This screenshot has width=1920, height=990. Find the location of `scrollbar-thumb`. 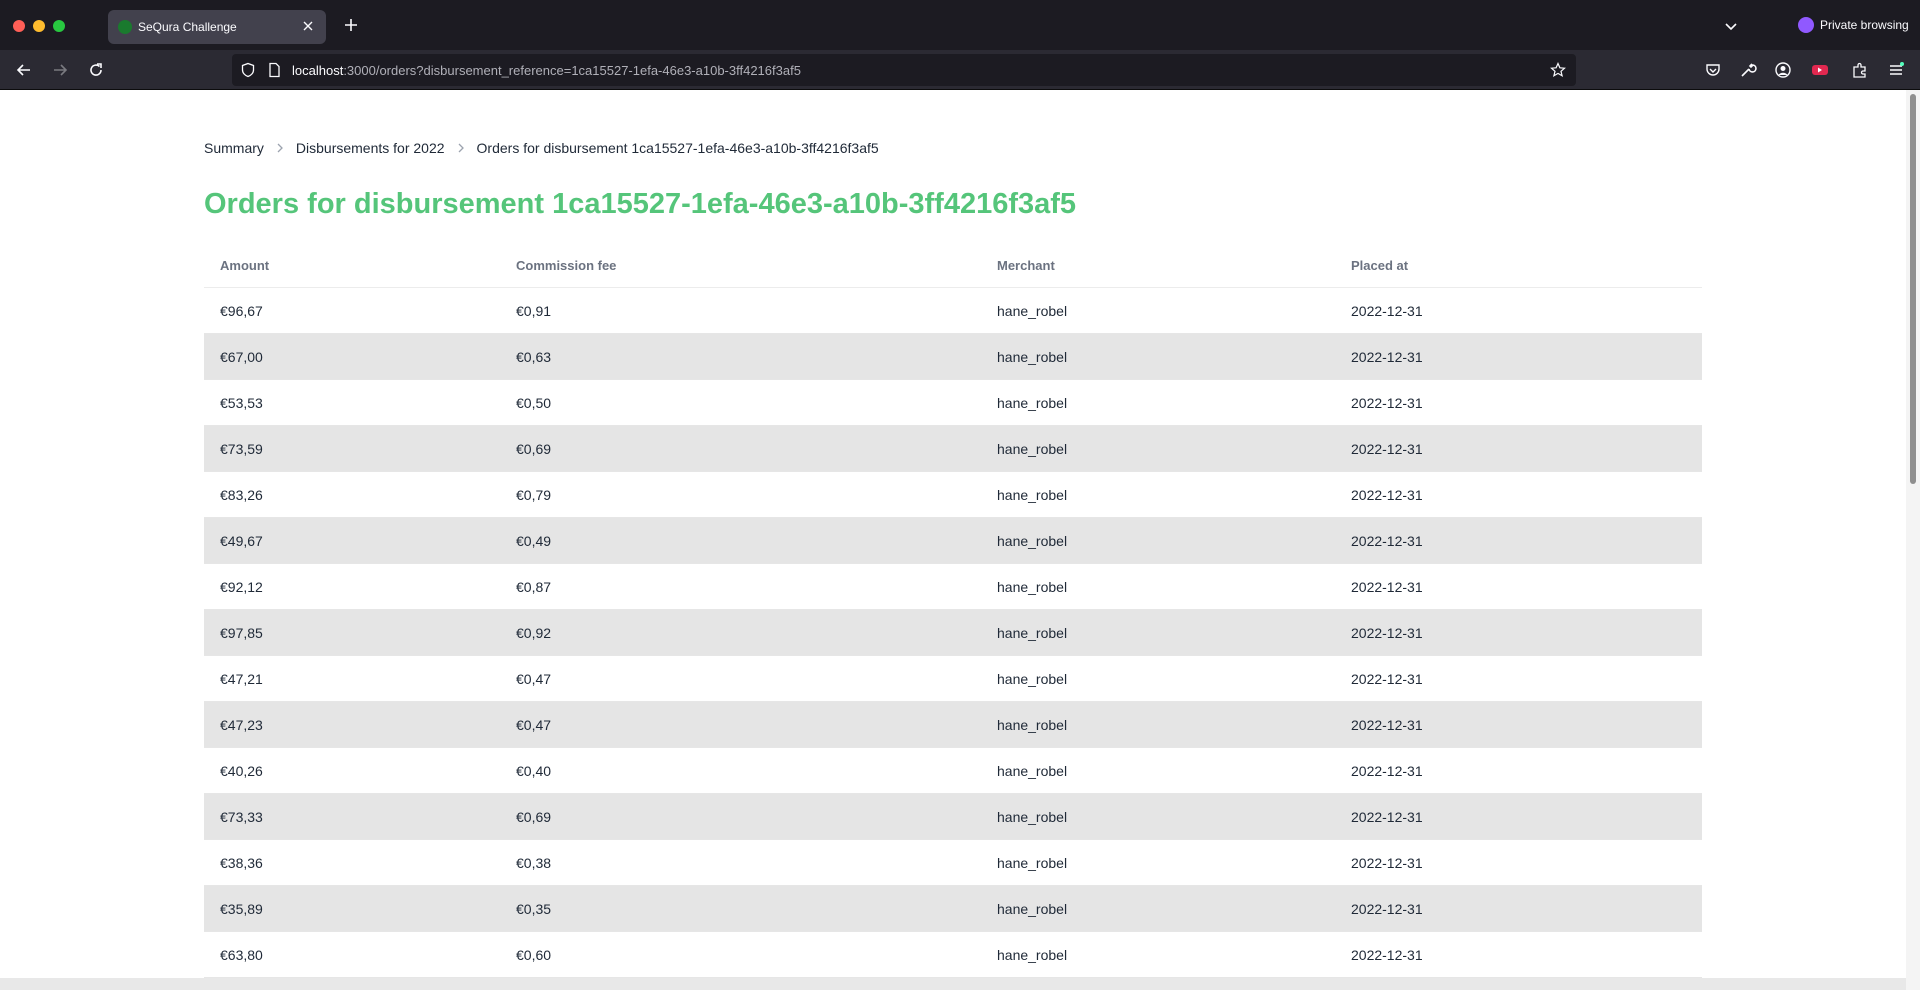

scrollbar-thumb is located at coordinates (1913, 289).